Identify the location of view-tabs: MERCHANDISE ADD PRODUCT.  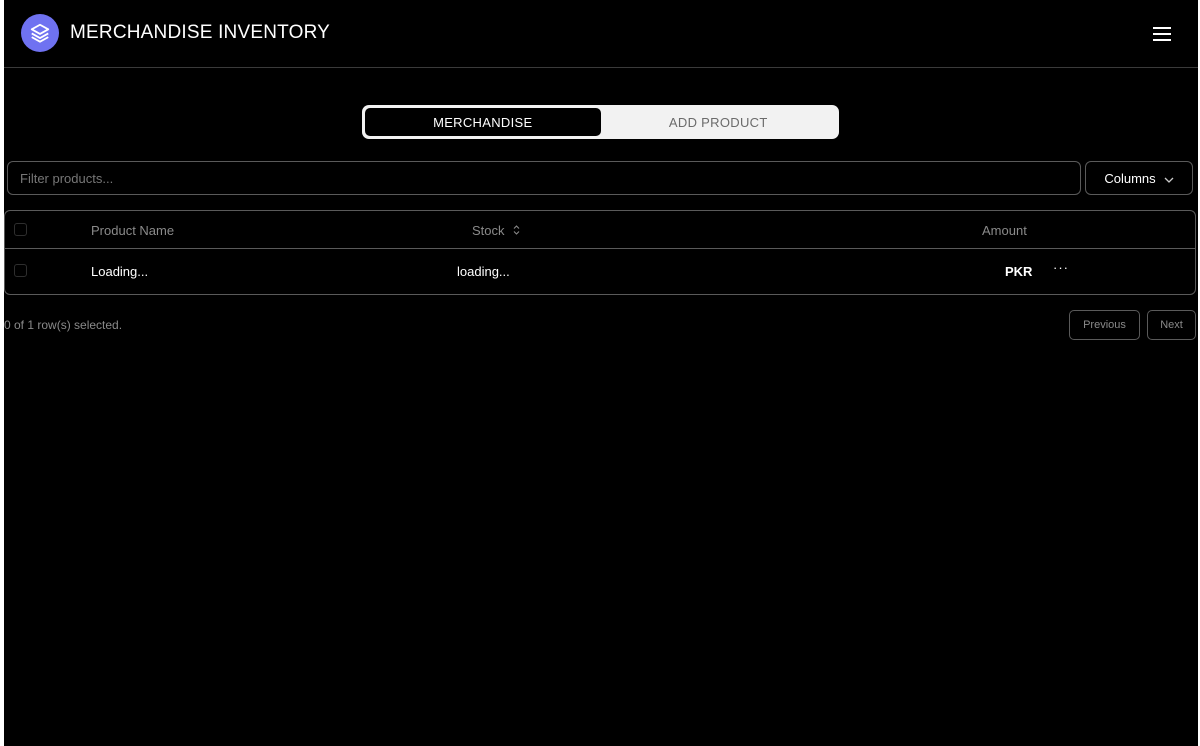
(600, 122).